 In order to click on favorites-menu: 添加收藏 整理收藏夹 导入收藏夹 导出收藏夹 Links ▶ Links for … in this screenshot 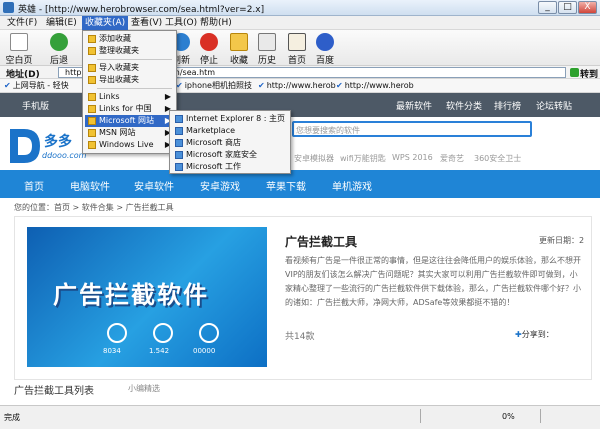, I will do `click(129, 92)`.